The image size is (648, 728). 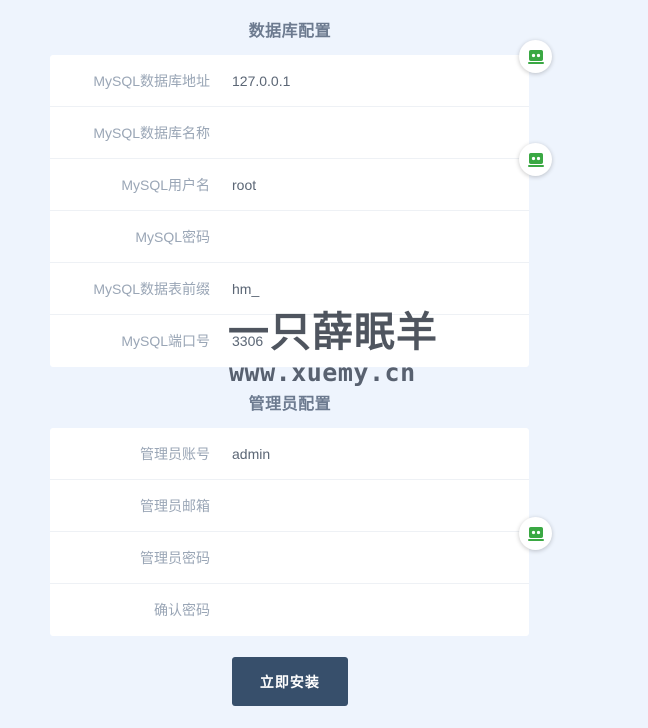 What do you see at coordinates (151, 132) in the screenshot?
I see `db-name-label: MySQL数据库名称` at bounding box center [151, 132].